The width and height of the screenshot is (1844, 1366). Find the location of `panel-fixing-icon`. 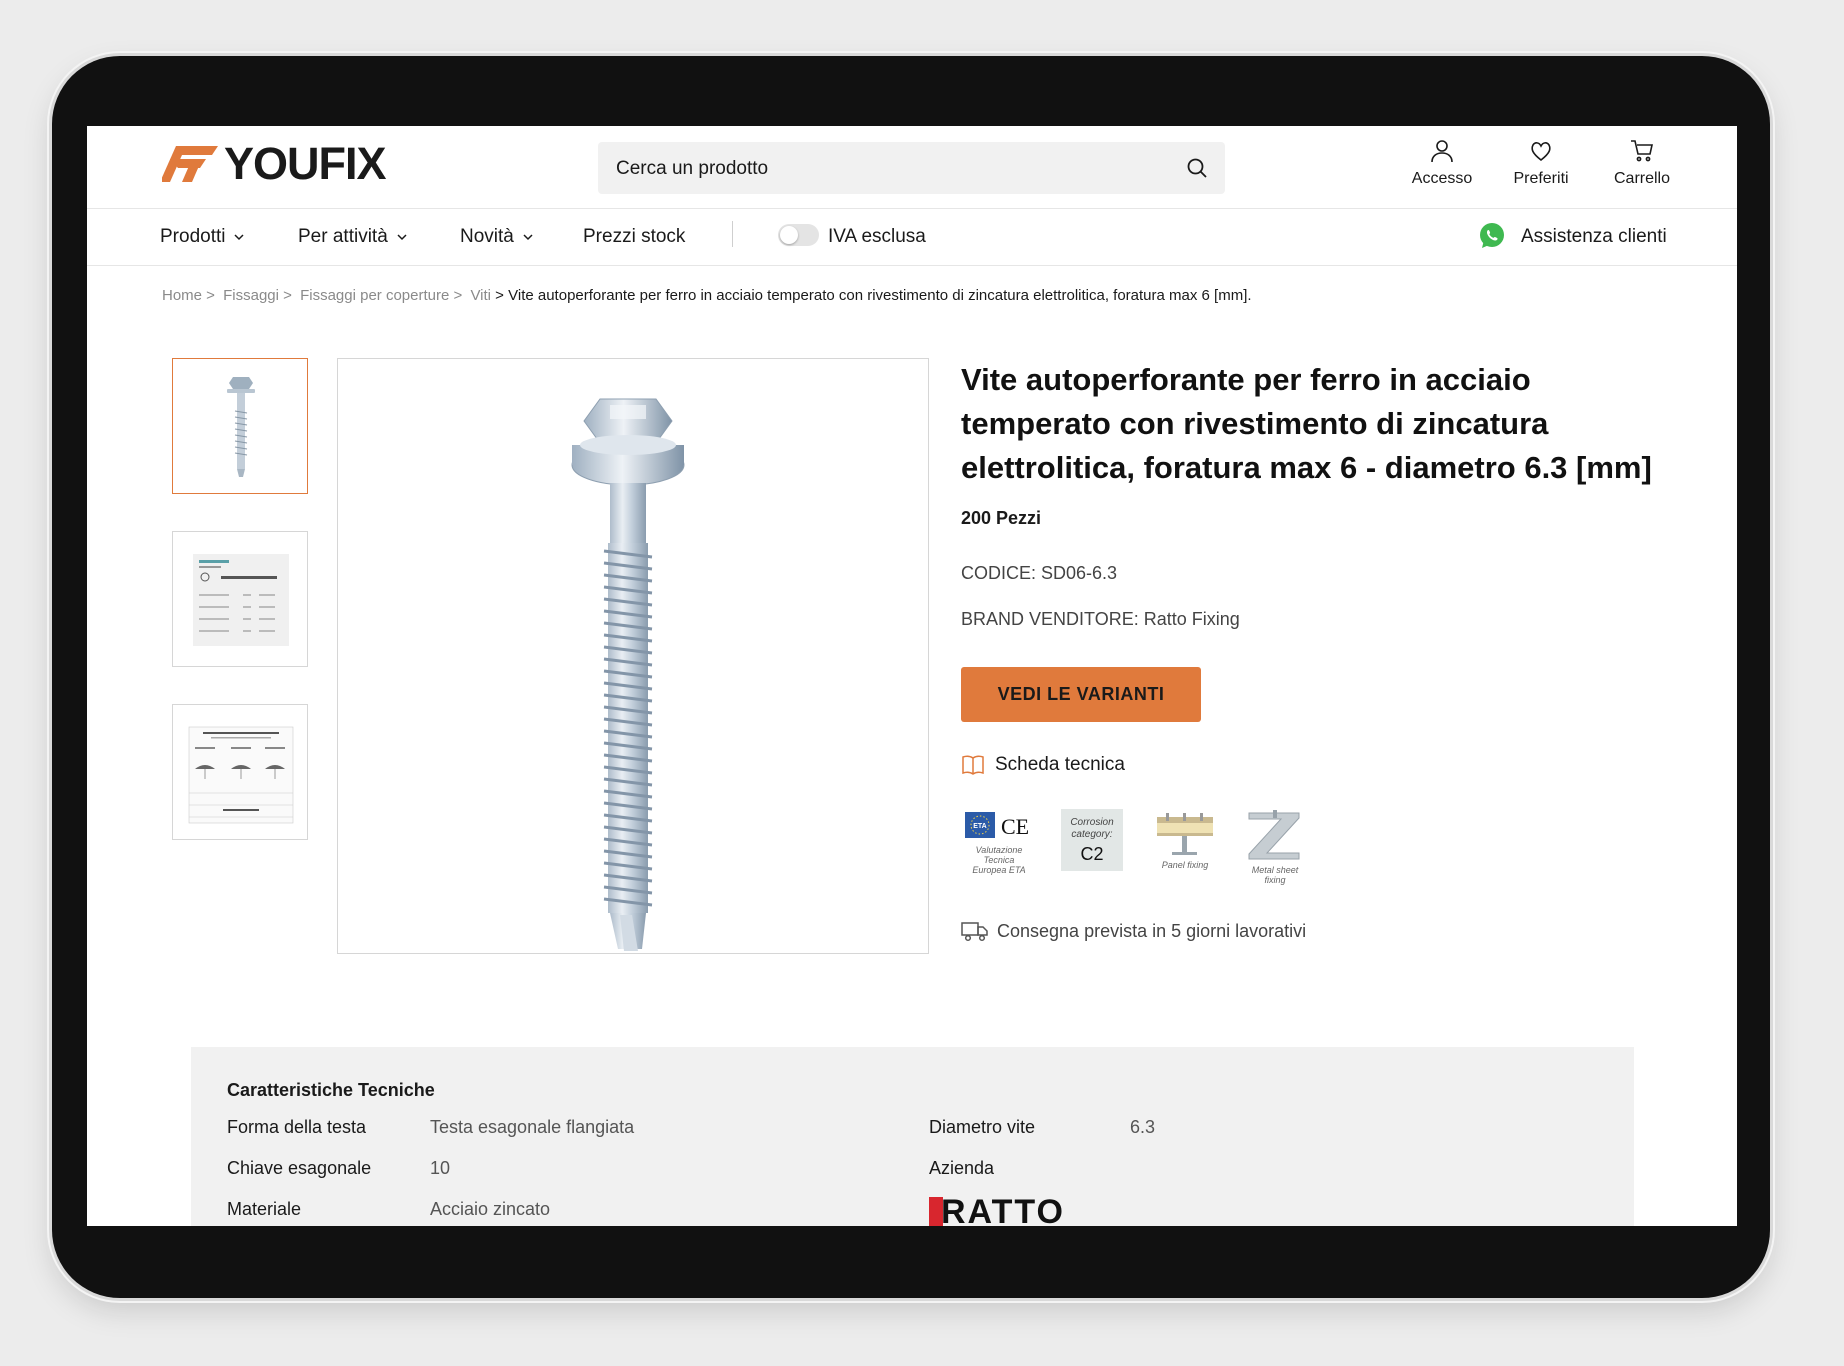

panel-fixing-icon is located at coordinates (1185, 834).